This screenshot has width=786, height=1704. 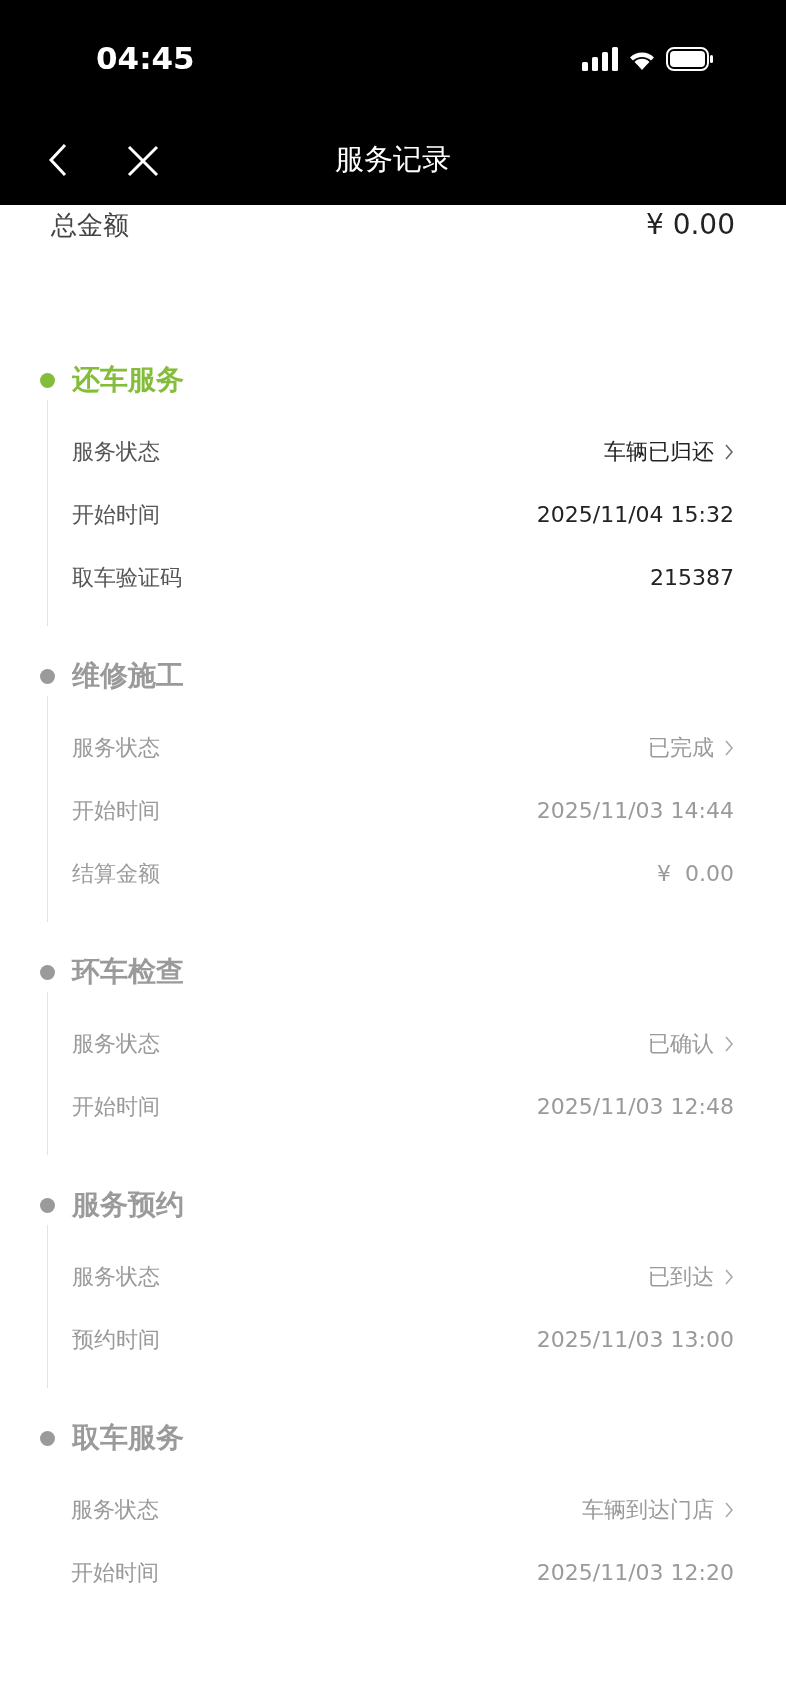 What do you see at coordinates (128, 676) in the screenshot?
I see `section-title: 维修施工` at bounding box center [128, 676].